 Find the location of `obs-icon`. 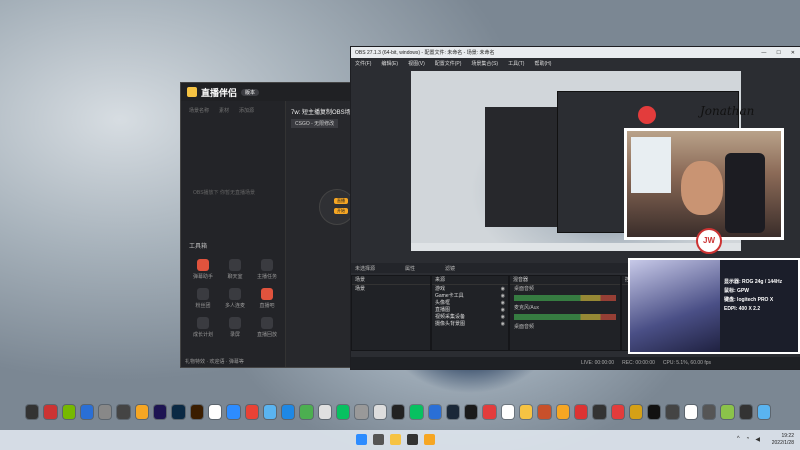

obs-icon is located at coordinates (412, 439).